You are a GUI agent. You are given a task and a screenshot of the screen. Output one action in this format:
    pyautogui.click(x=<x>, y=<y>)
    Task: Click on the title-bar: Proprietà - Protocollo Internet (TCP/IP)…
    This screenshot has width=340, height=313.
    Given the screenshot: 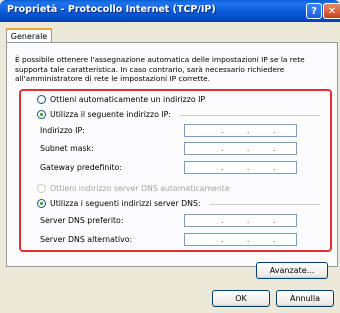 What is the action you would take?
    pyautogui.click(x=170, y=11)
    